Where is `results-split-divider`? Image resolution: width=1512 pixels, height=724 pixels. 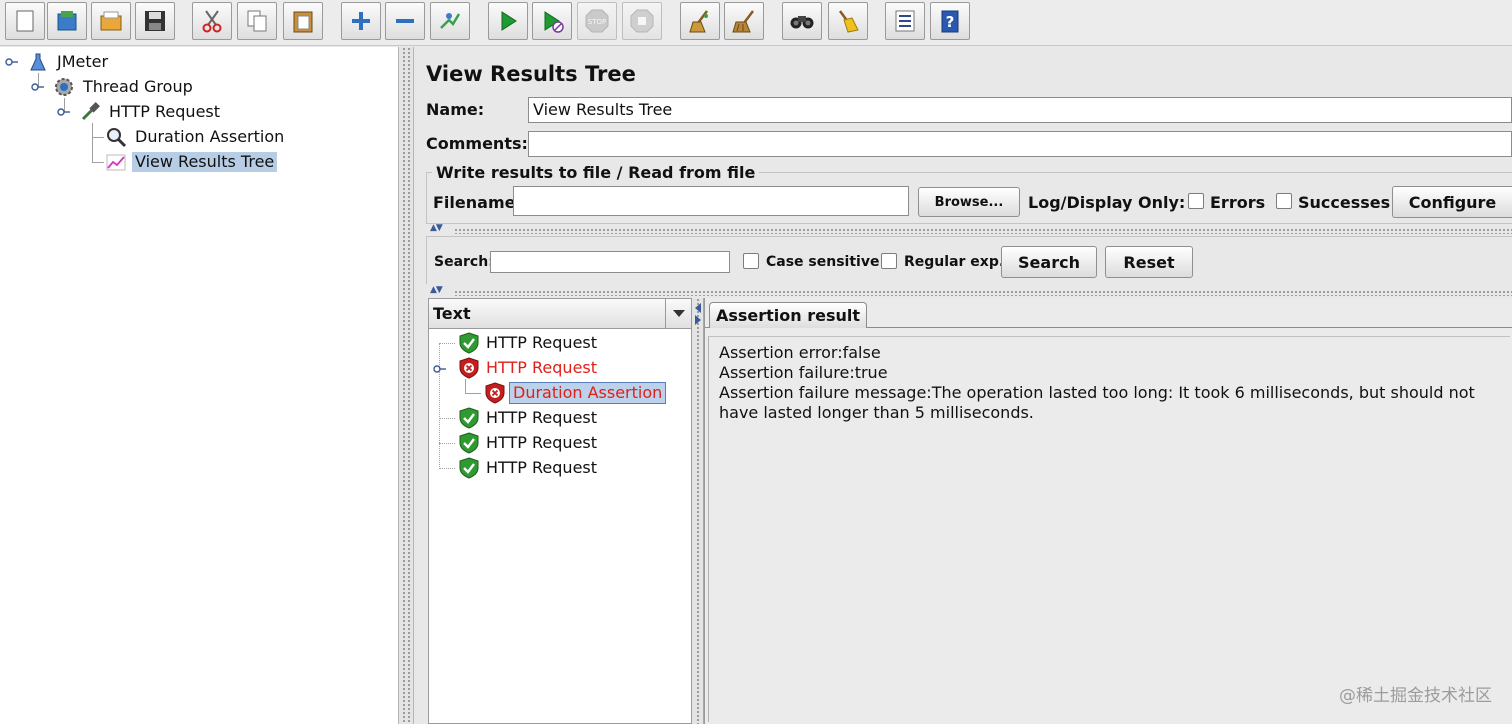 results-split-divider is located at coordinates (698, 511).